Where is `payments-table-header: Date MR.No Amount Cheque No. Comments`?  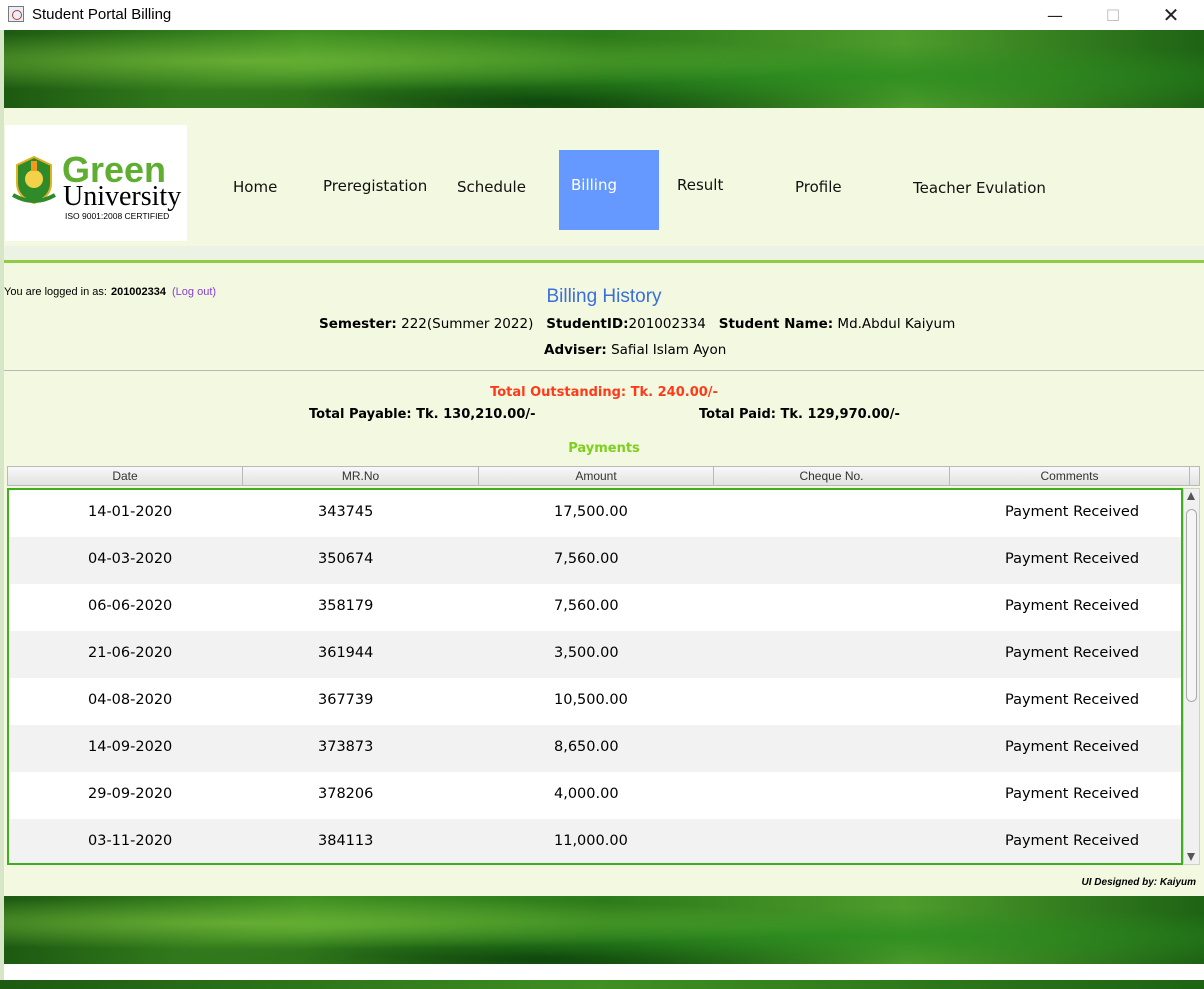
payments-table-header: Date MR.No Amount Cheque No. Comments is located at coordinates (603, 476).